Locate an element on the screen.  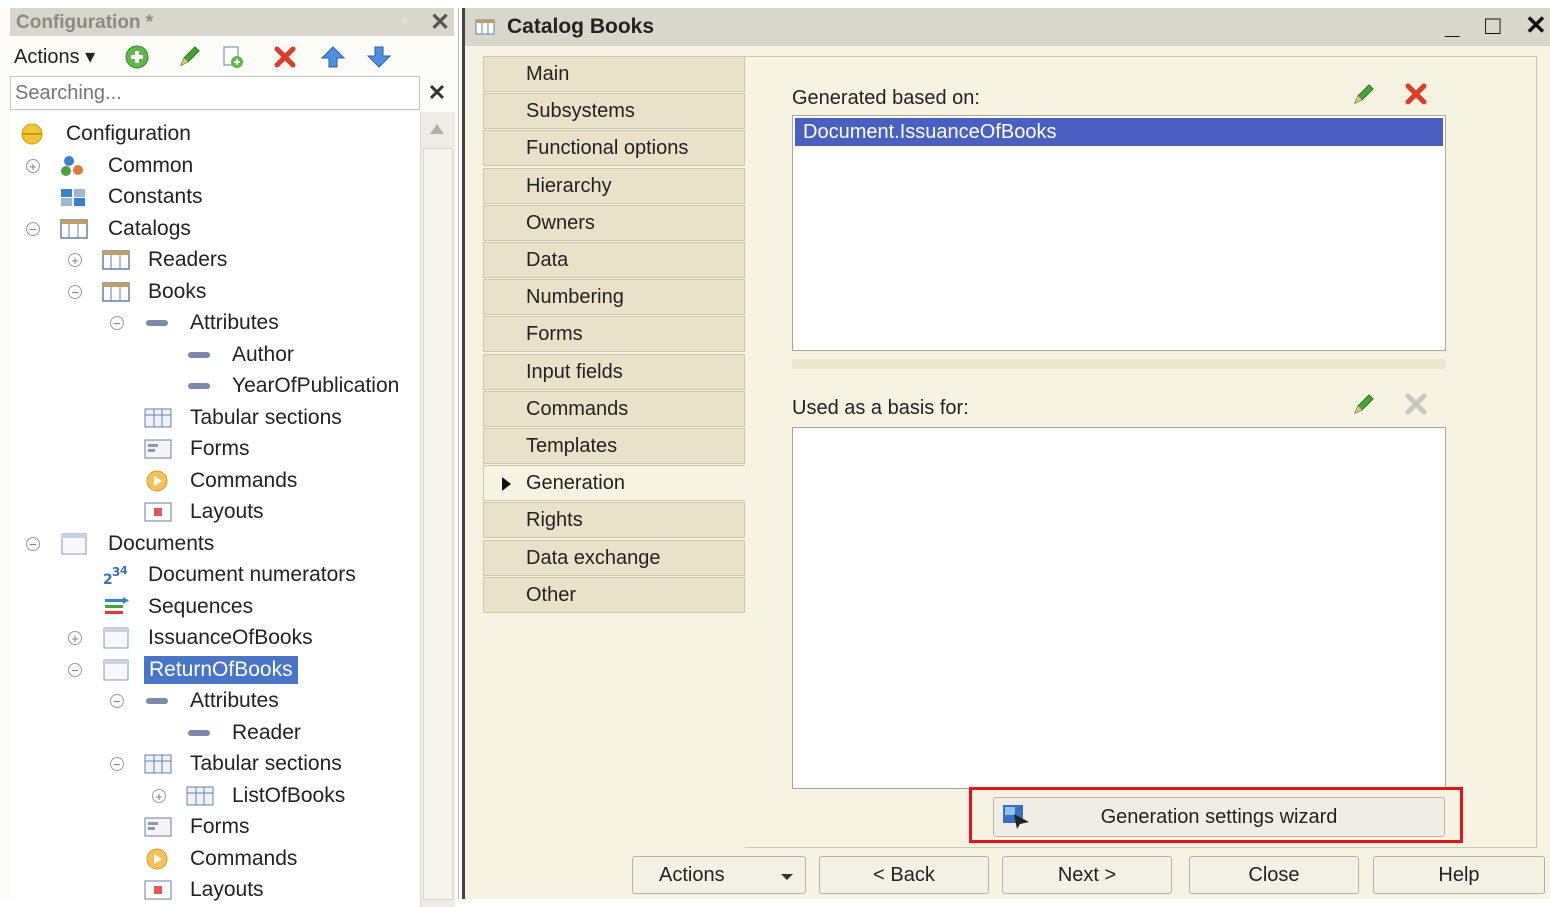
tab-label: Data exchange is located at coordinates (593, 558).